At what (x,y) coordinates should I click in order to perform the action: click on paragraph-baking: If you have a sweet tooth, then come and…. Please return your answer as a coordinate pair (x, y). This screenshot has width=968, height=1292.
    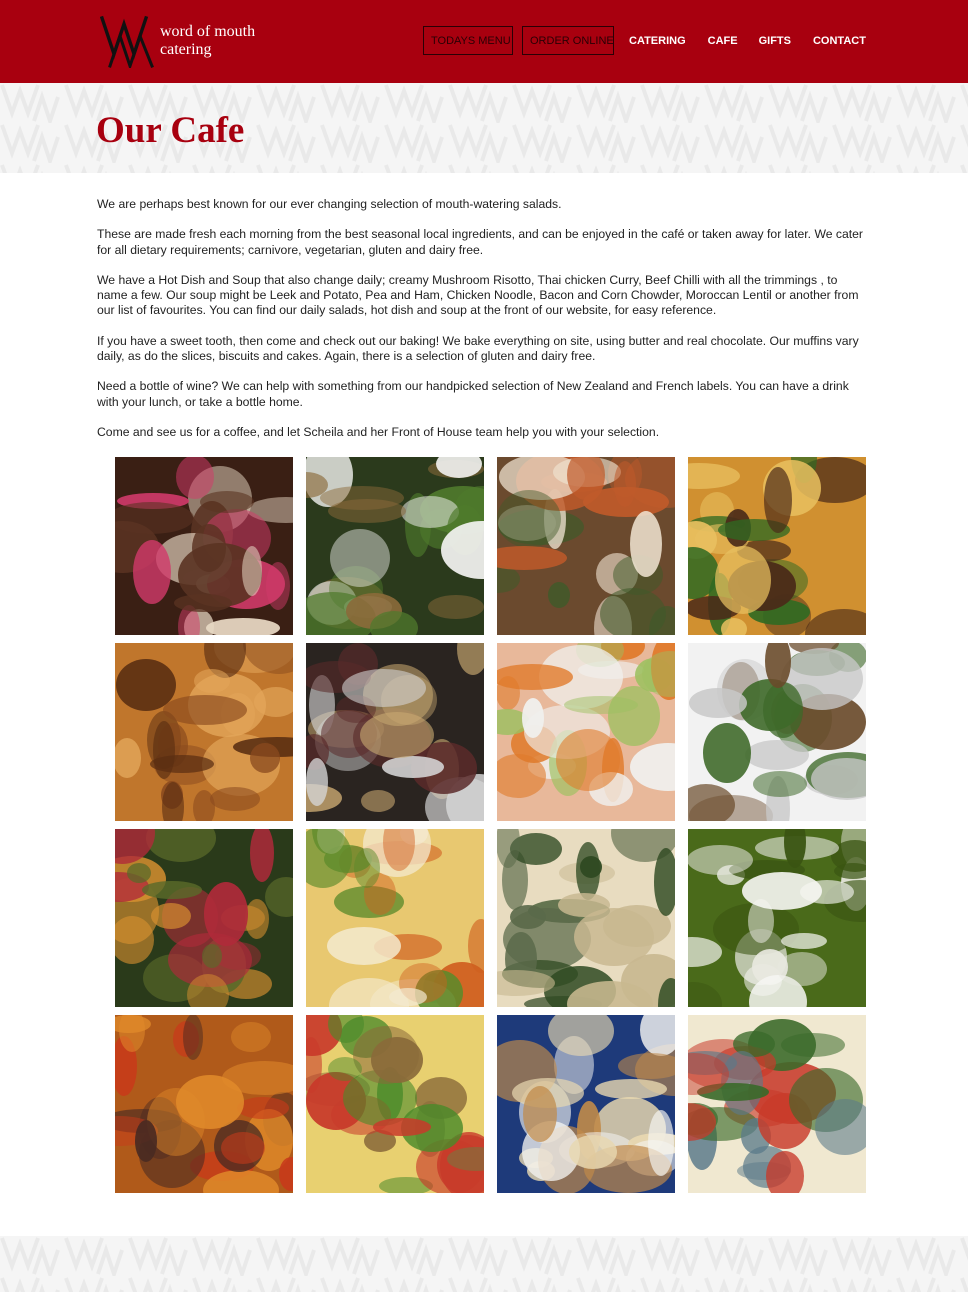
    Looking at the image, I should click on (478, 348).